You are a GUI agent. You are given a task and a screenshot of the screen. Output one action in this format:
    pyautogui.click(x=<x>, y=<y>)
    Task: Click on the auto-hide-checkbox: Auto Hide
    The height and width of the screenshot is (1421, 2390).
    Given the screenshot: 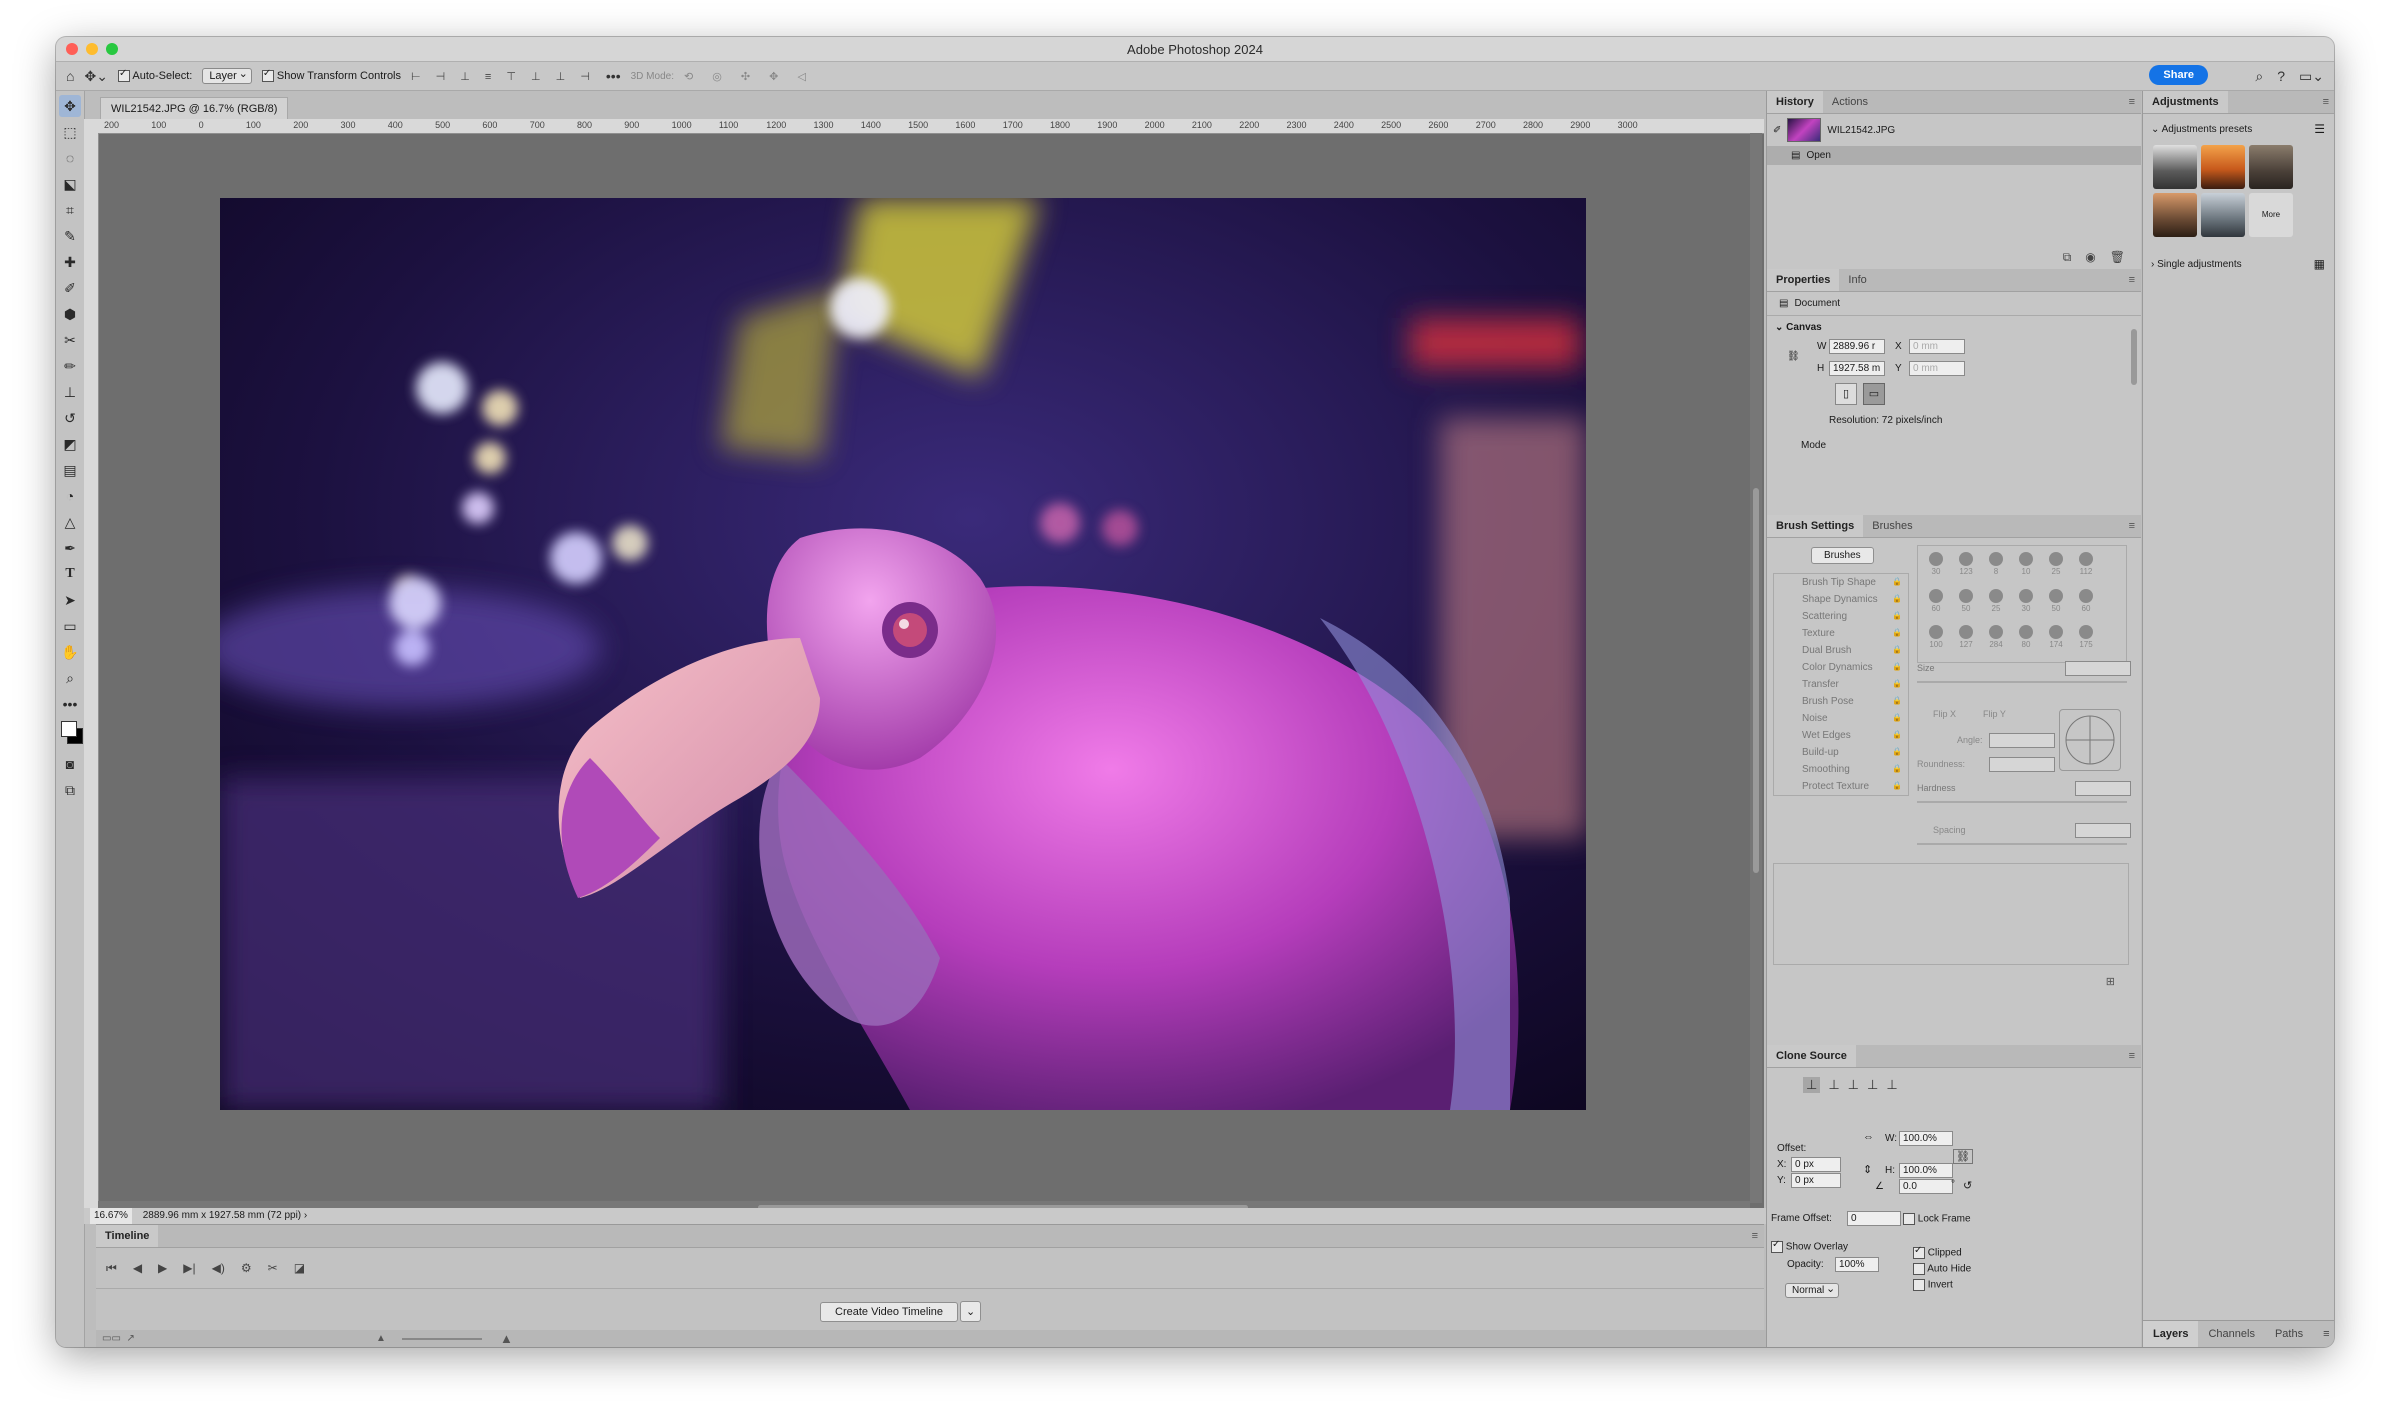 What is the action you would take?
    pyautogui.click(x=1942, y=1269)
    